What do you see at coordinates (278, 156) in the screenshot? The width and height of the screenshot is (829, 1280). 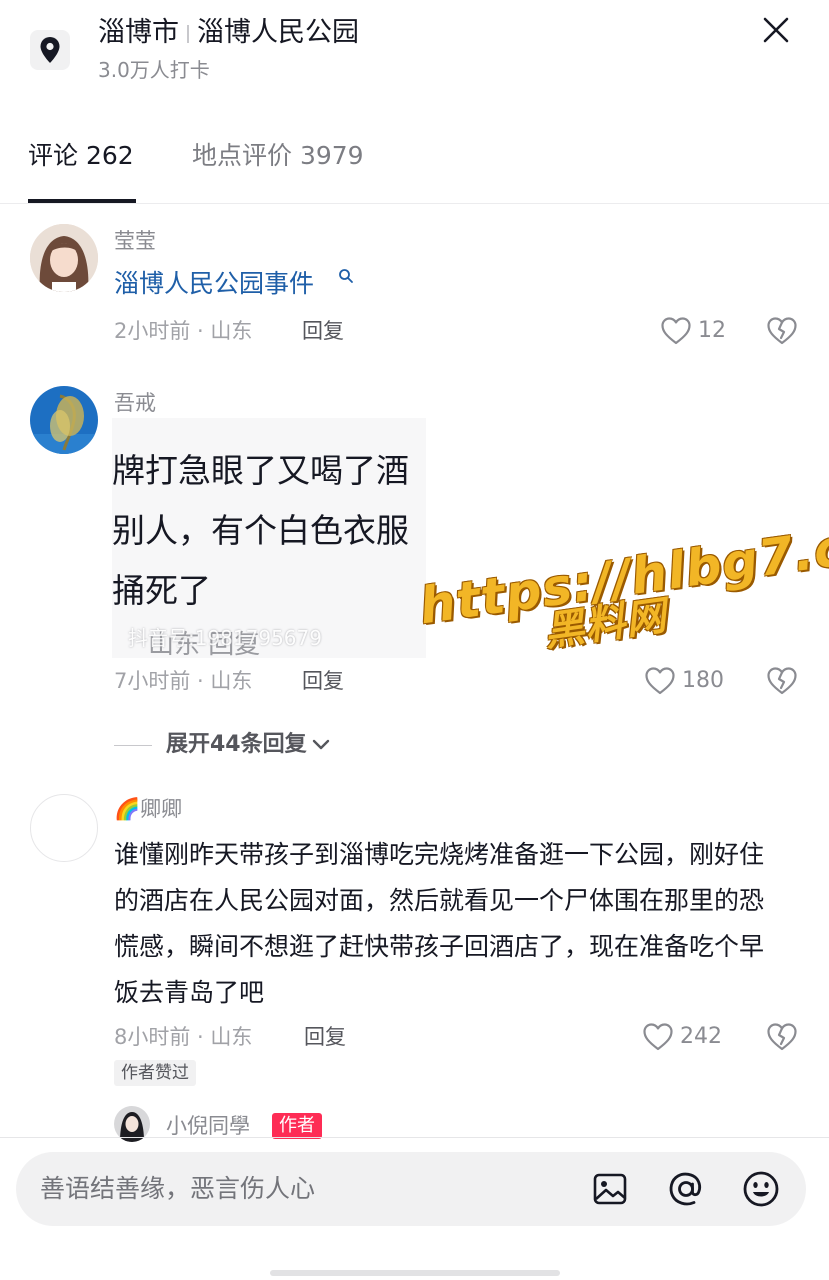 I see `tab-place-reviews: 地点评价 3979` at bounding box center [278, 156].